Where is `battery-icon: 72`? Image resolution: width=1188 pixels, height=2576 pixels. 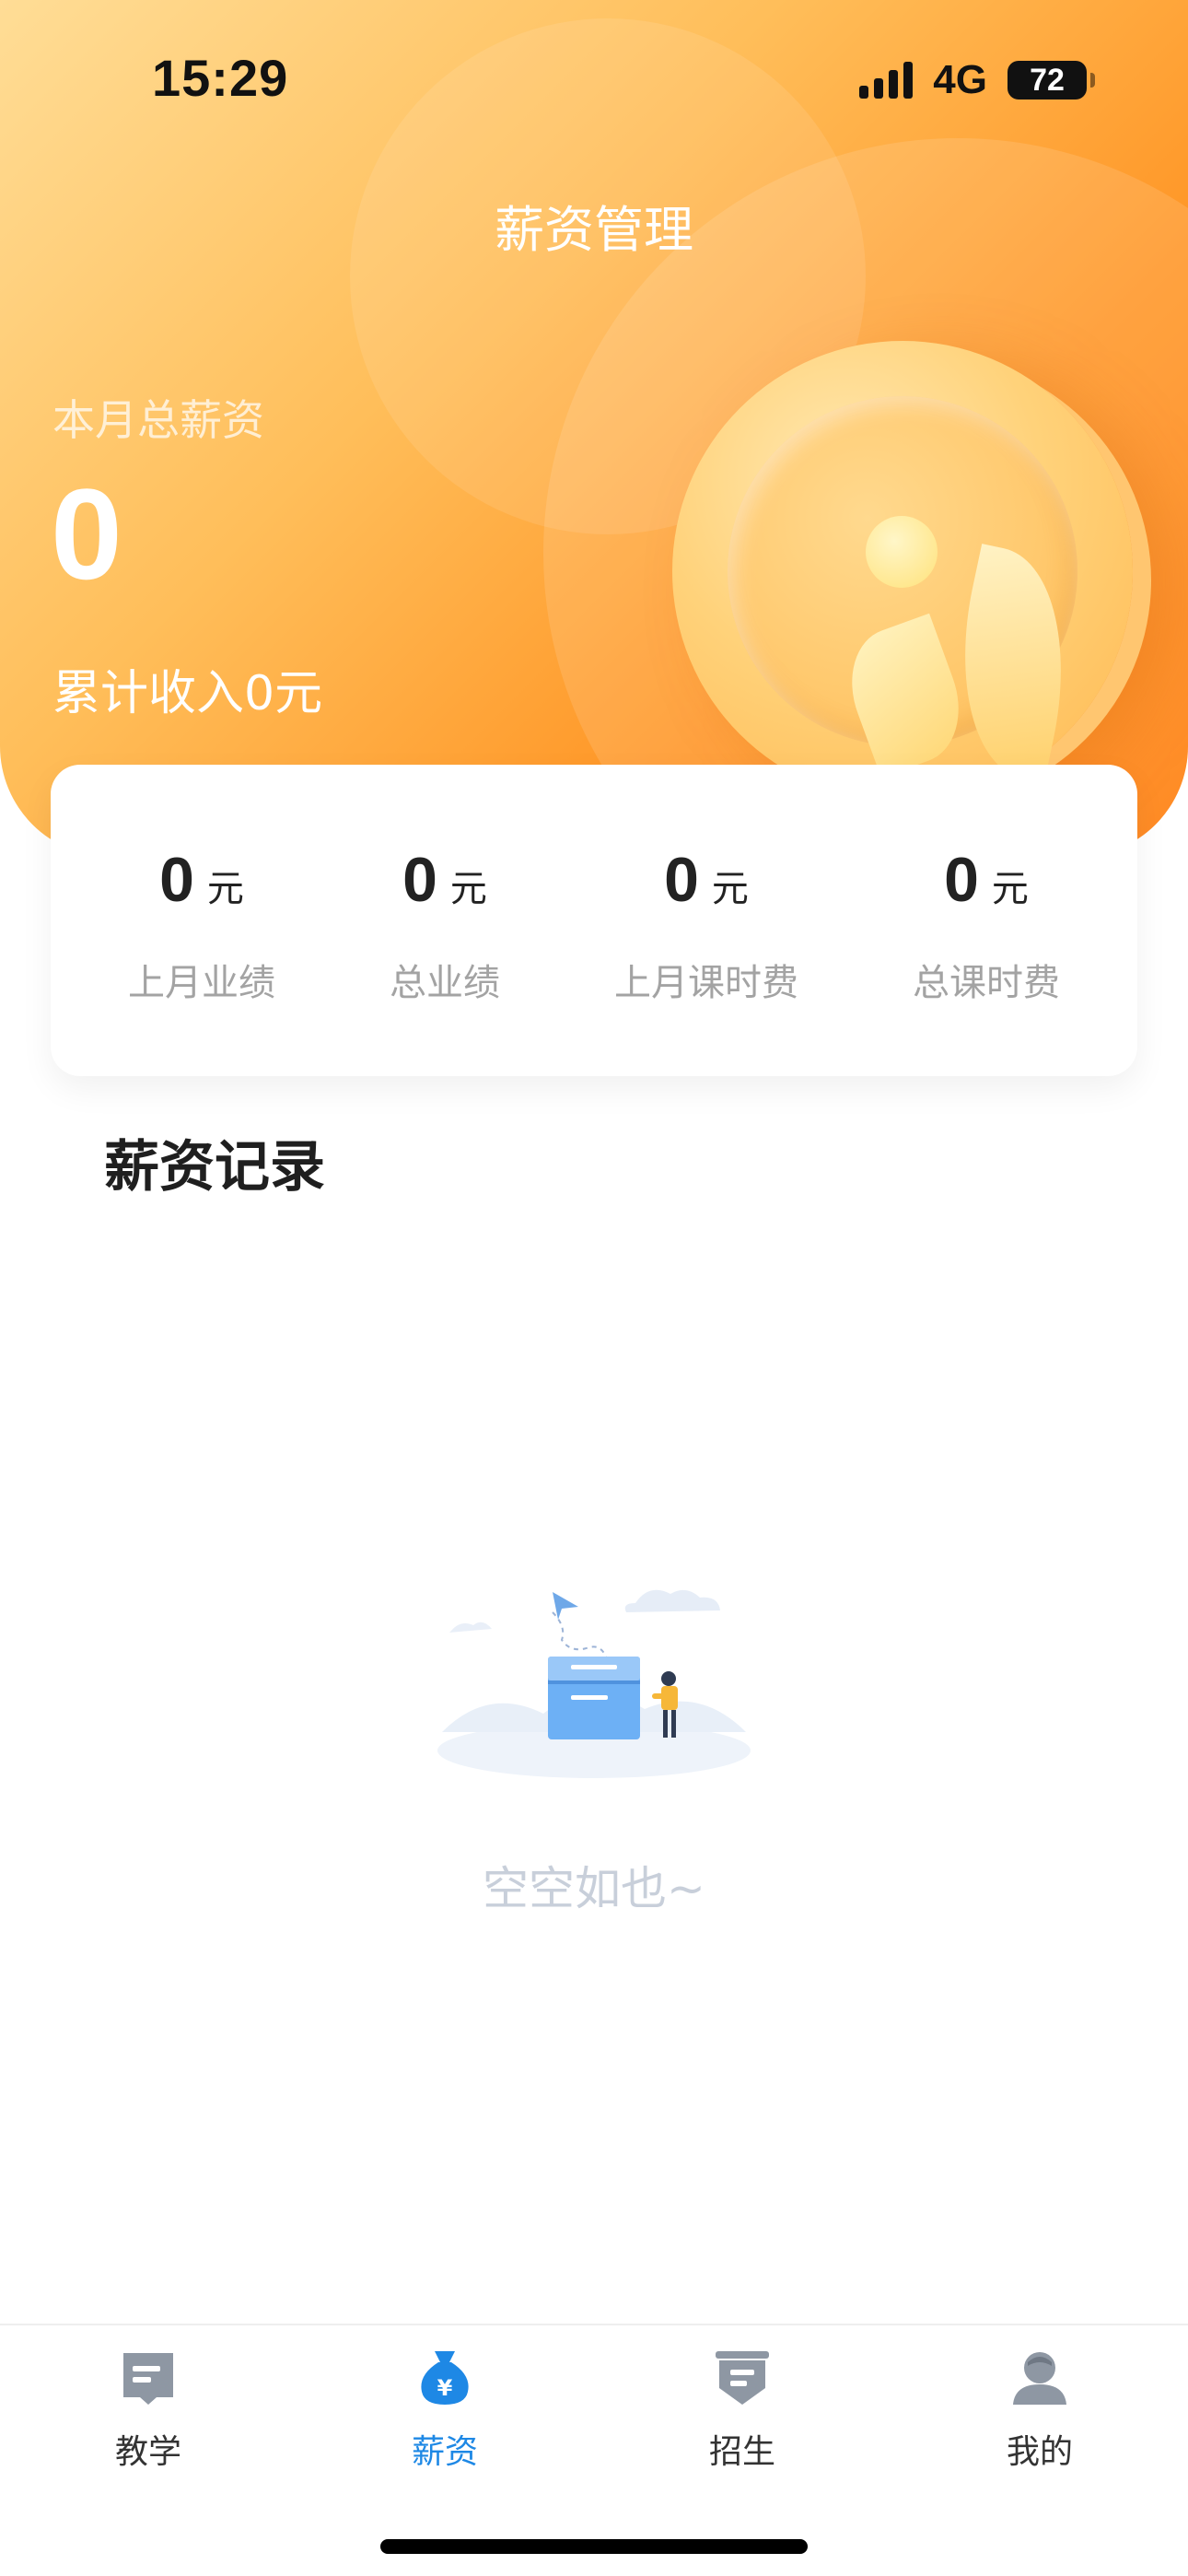
battery-icon: 72 is located at coordinates (1051, 80).